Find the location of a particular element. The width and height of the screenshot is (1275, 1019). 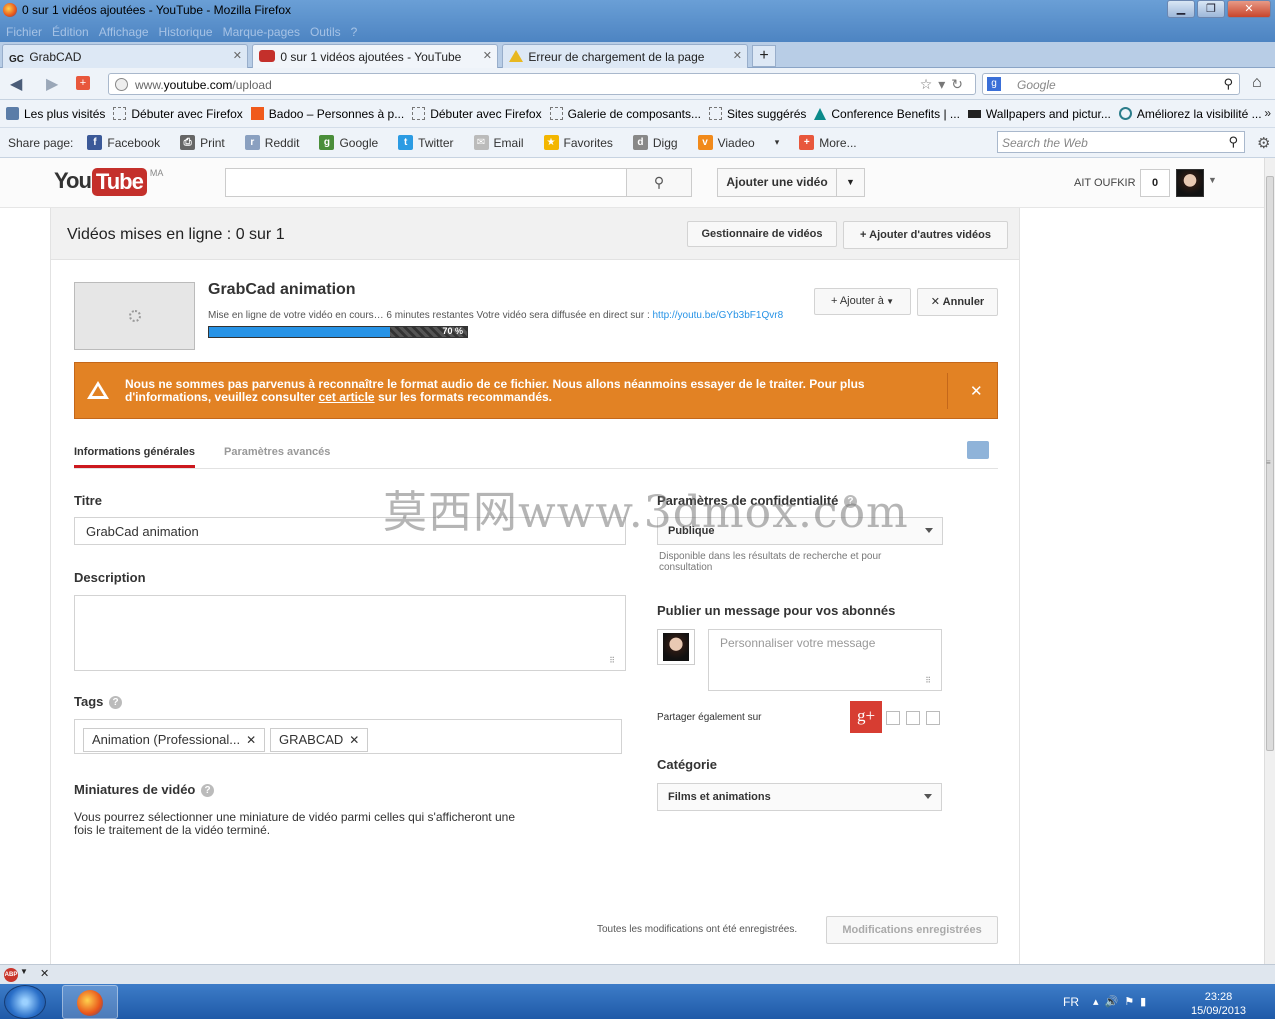

notifications-button: 0 is located at coordinates (1155, 183).